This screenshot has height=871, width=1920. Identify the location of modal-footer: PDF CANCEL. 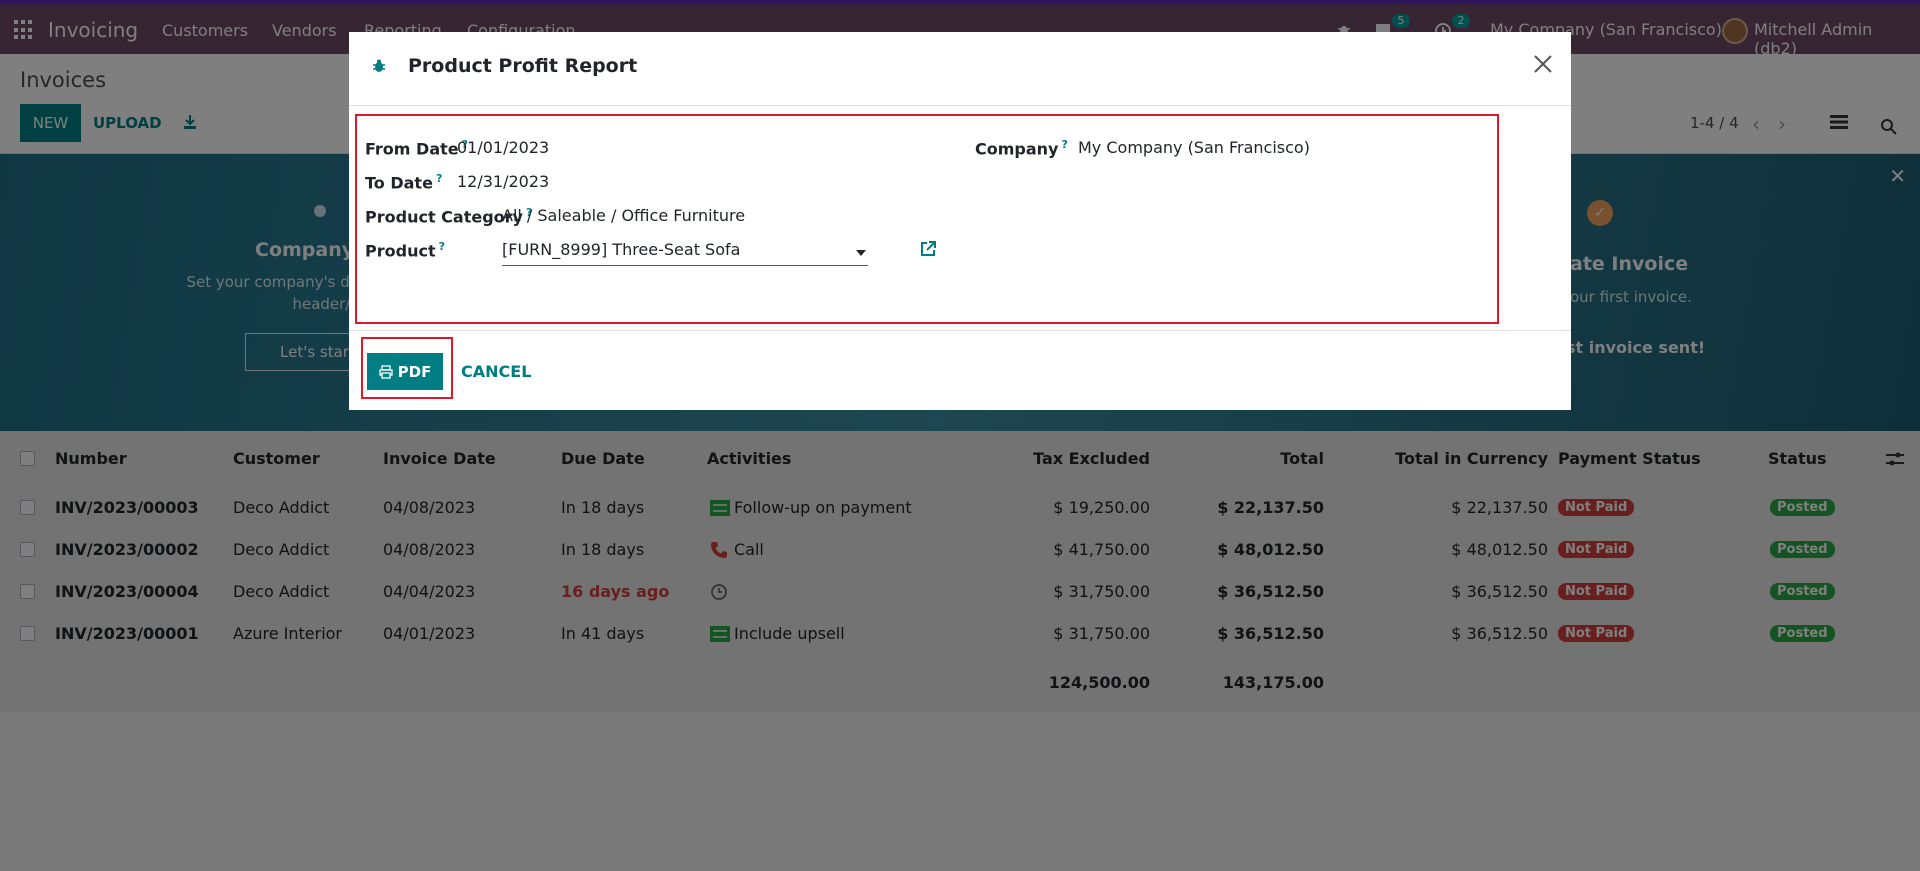
(960, 370).